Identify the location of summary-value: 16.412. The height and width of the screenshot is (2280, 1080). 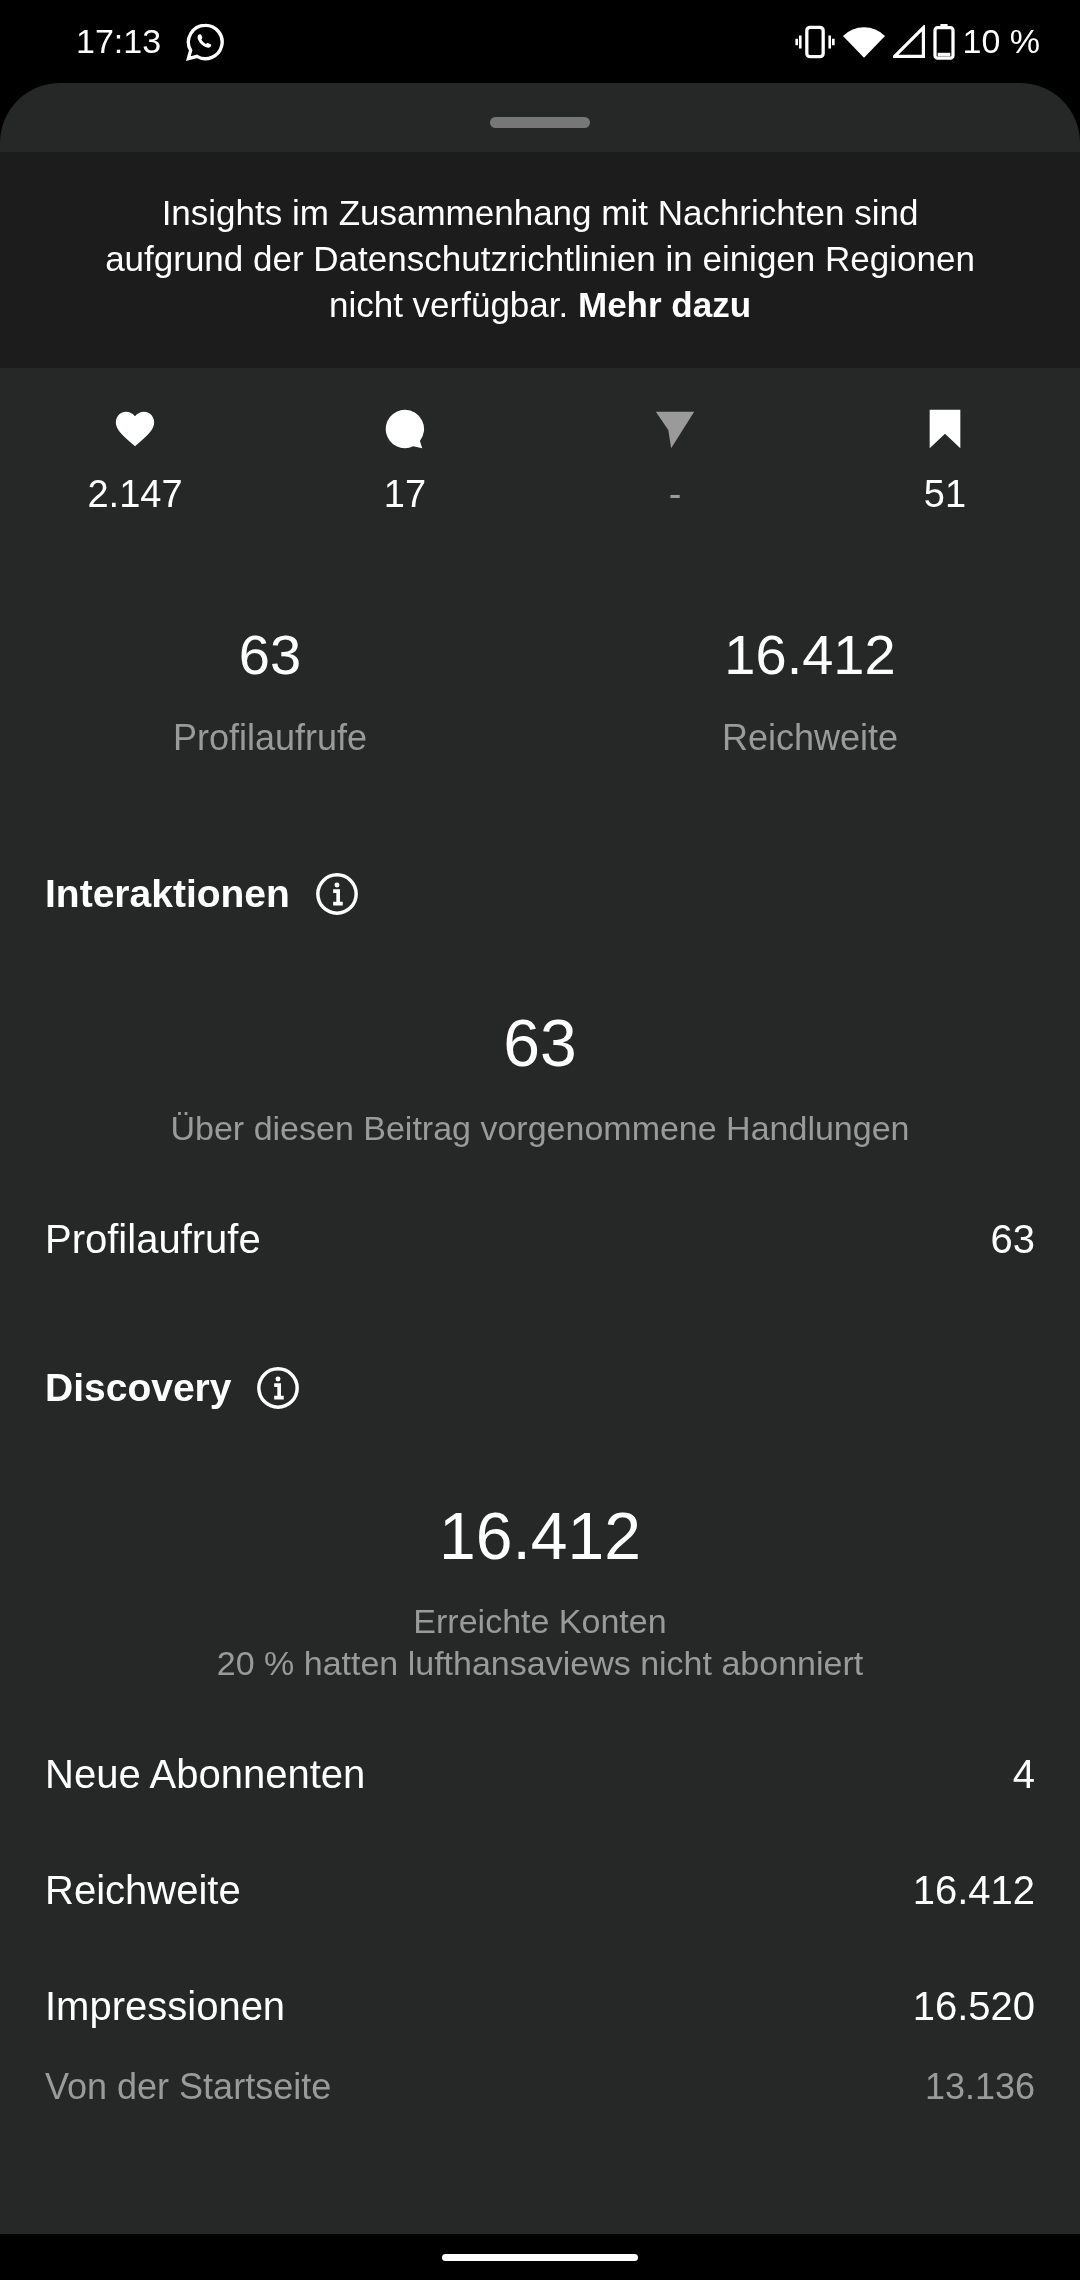
(810, 655).